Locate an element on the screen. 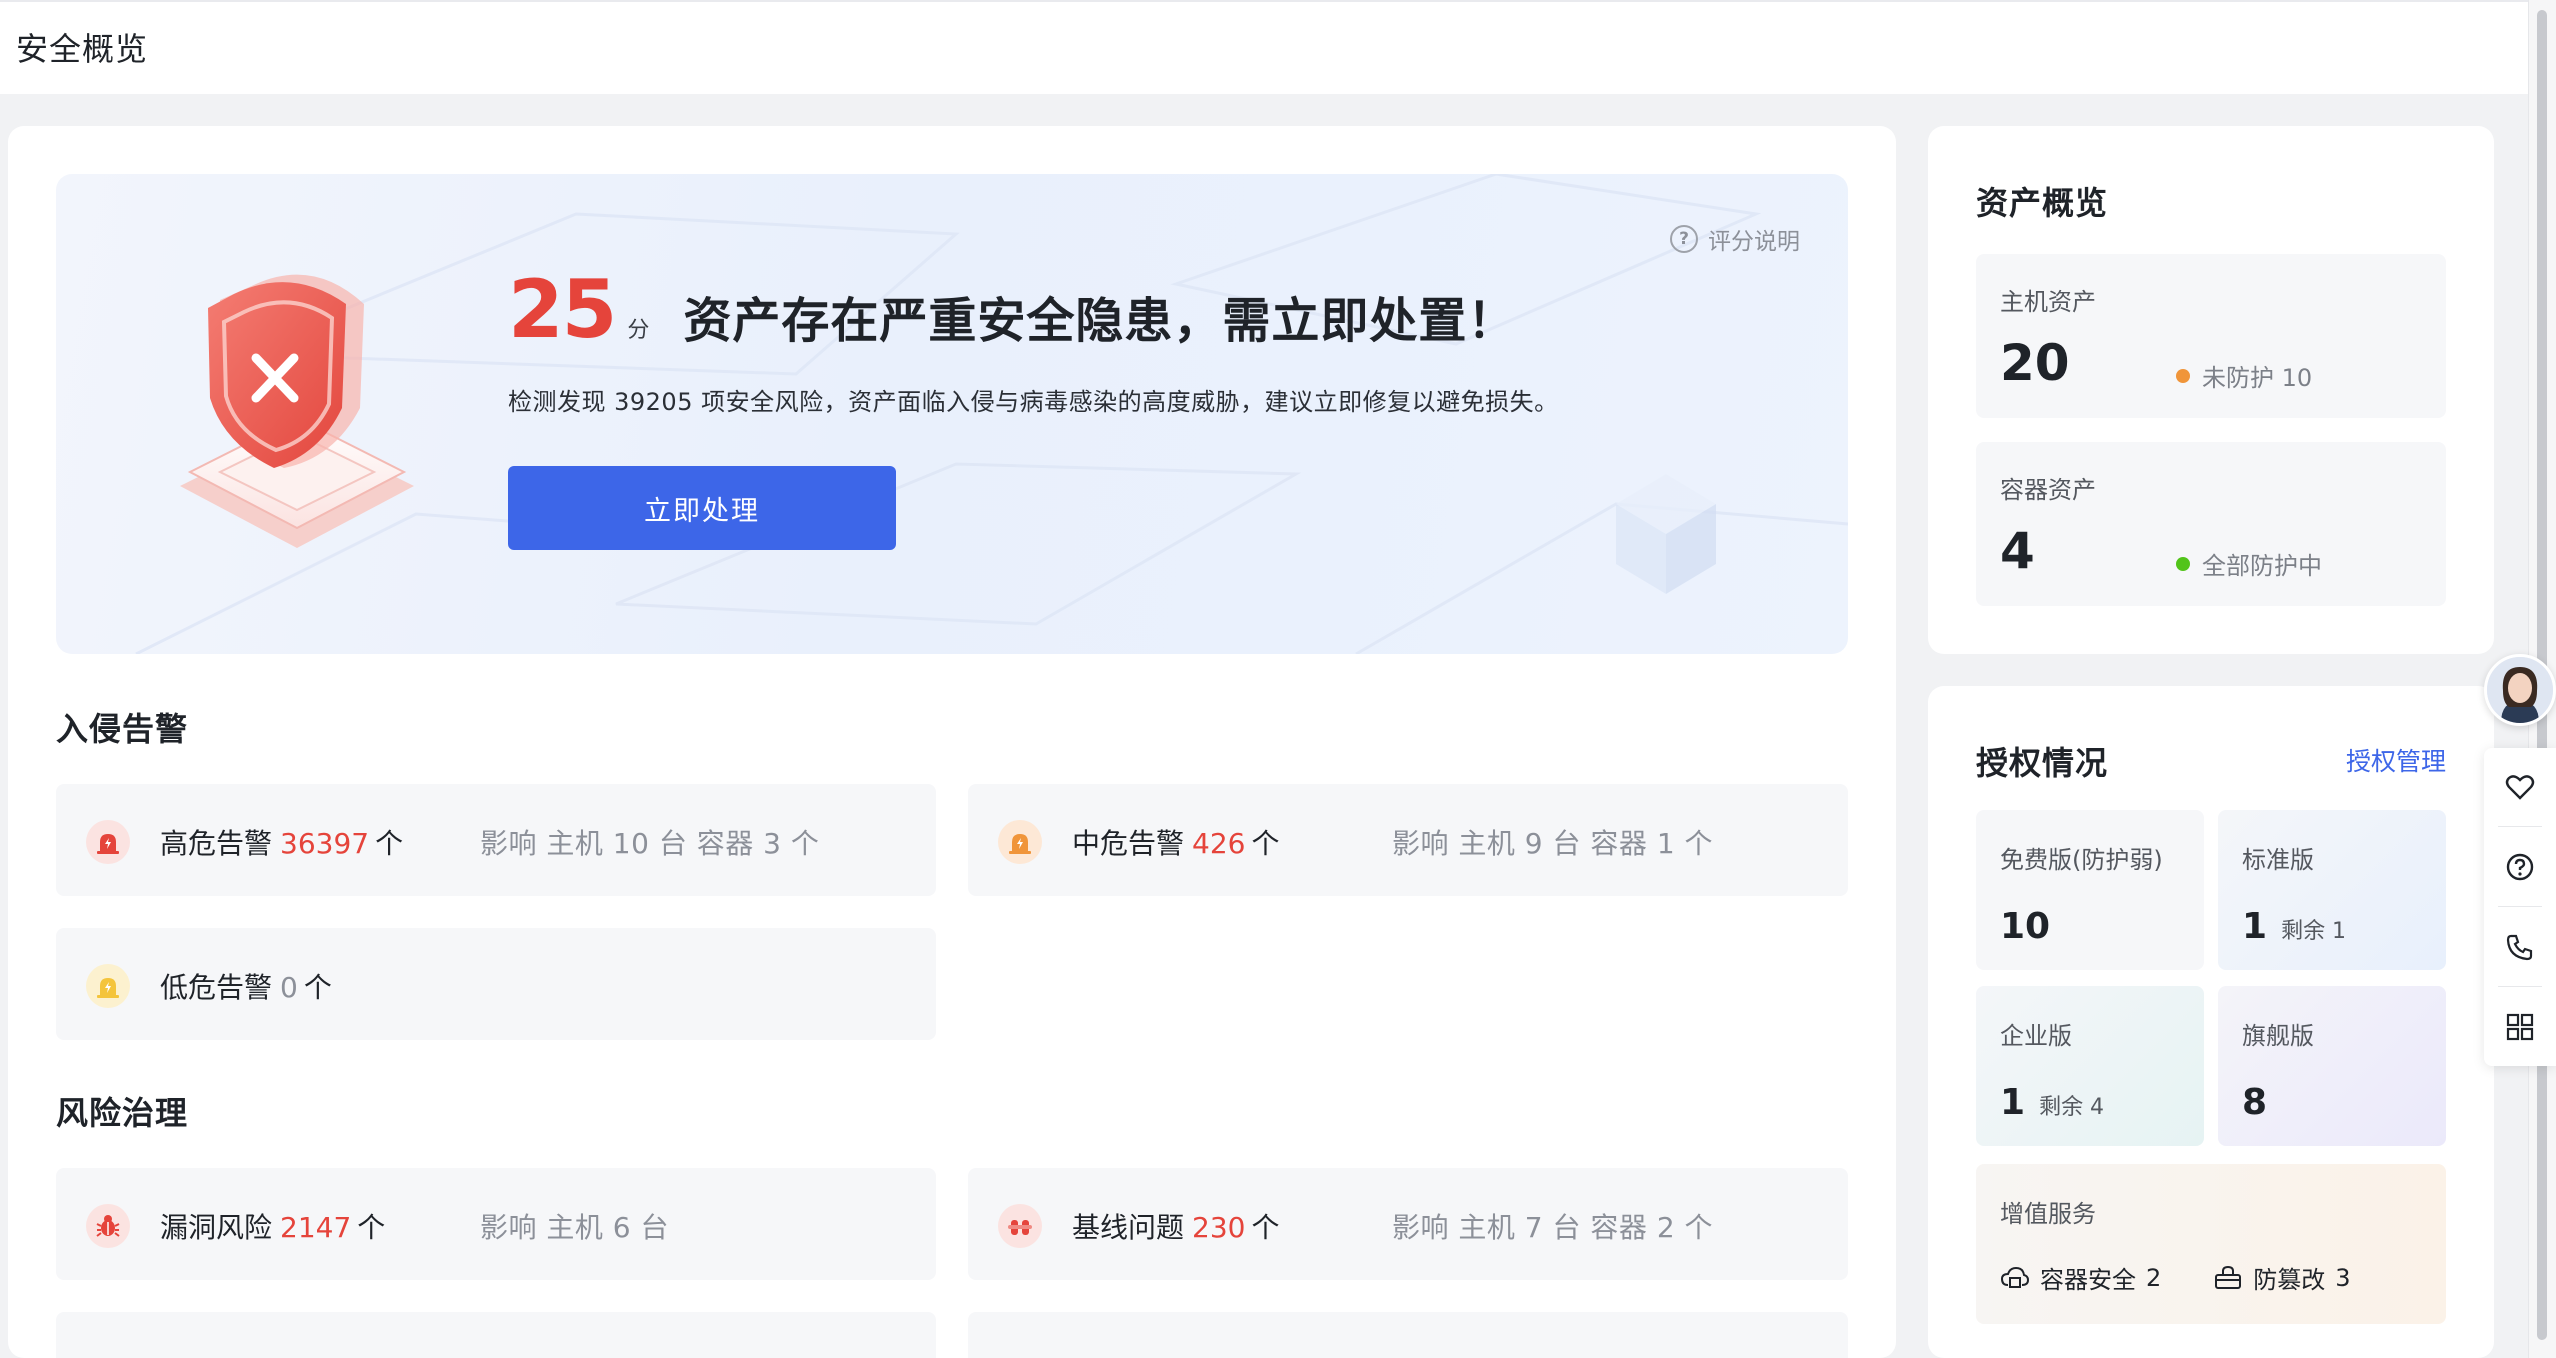 The image size is (2556, 1358). container-asset-box: 容器资产 4 全部防护中 is located at coordinates (2211, 524).